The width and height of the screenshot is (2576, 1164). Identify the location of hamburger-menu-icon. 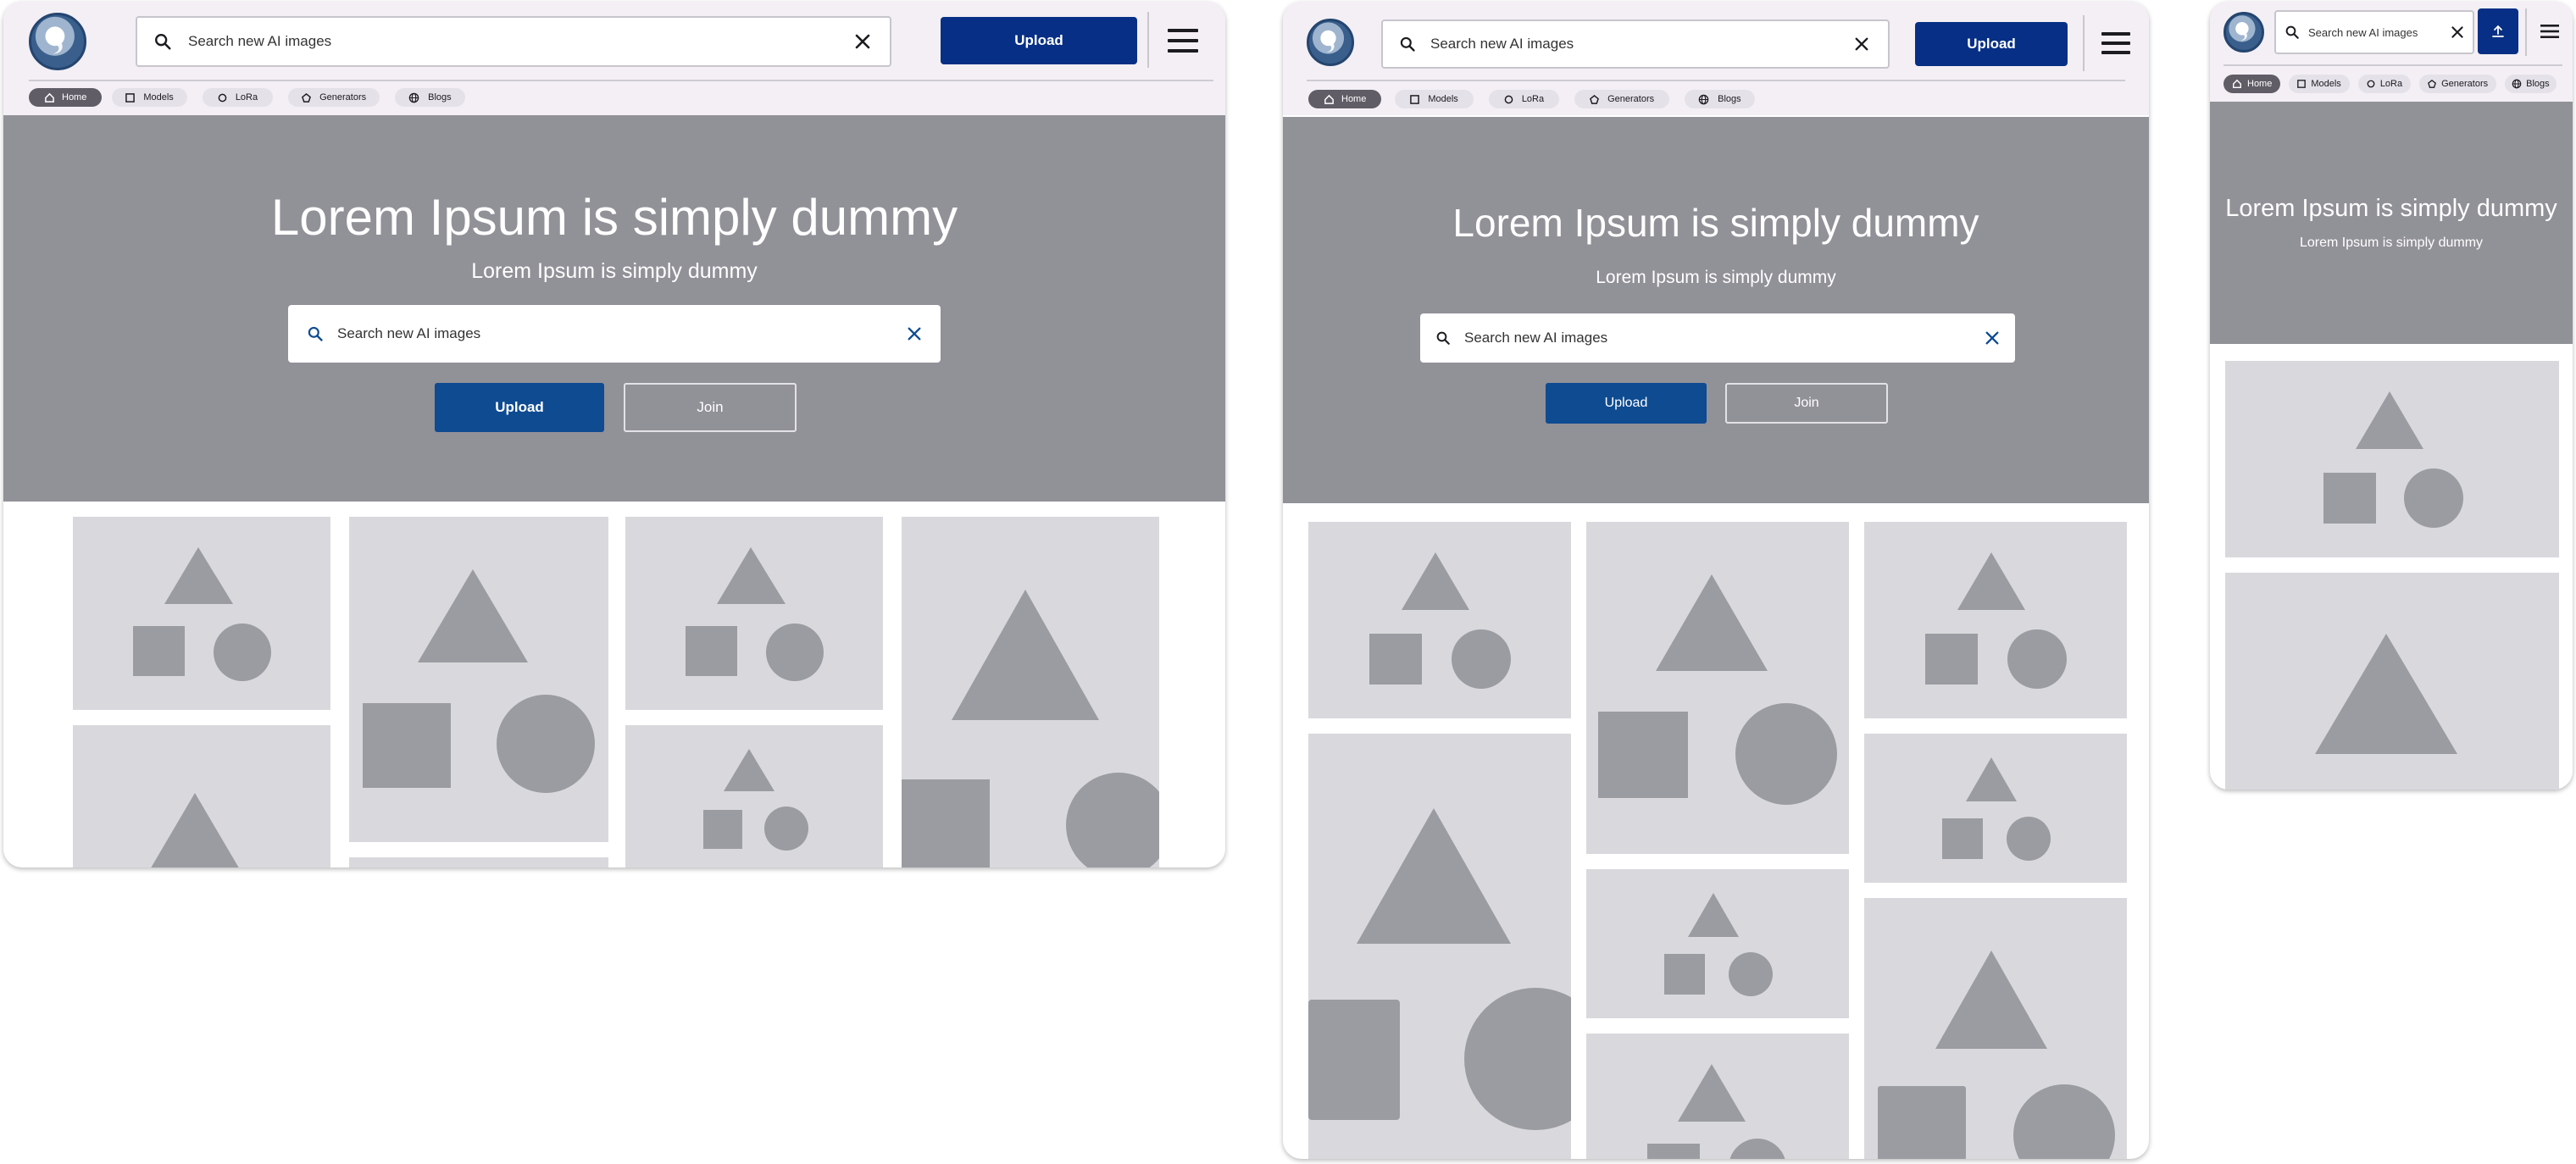
(2116, 43).